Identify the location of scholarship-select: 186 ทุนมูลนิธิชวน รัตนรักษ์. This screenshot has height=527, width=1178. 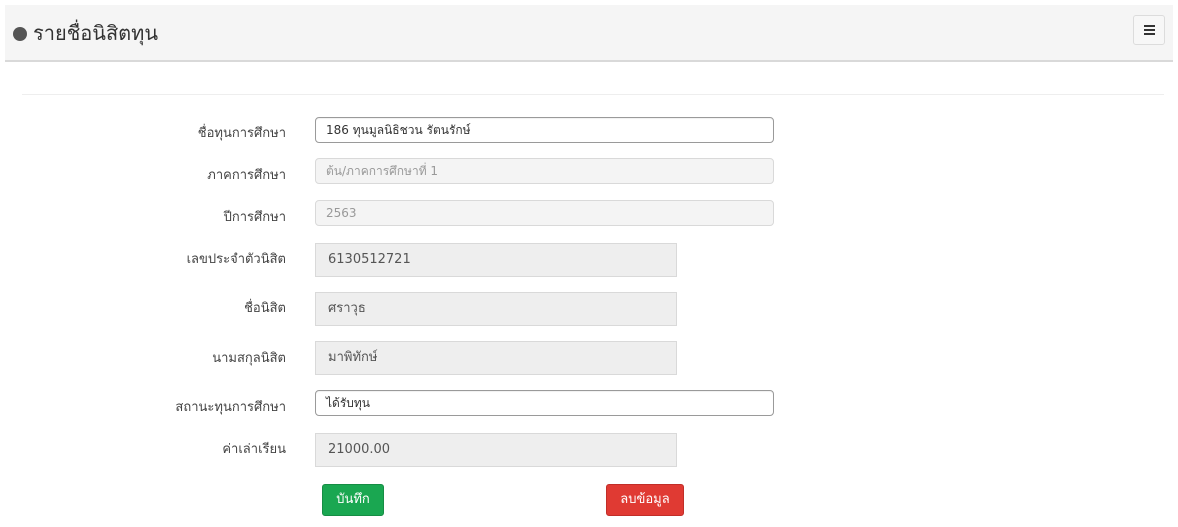
(544, 130).